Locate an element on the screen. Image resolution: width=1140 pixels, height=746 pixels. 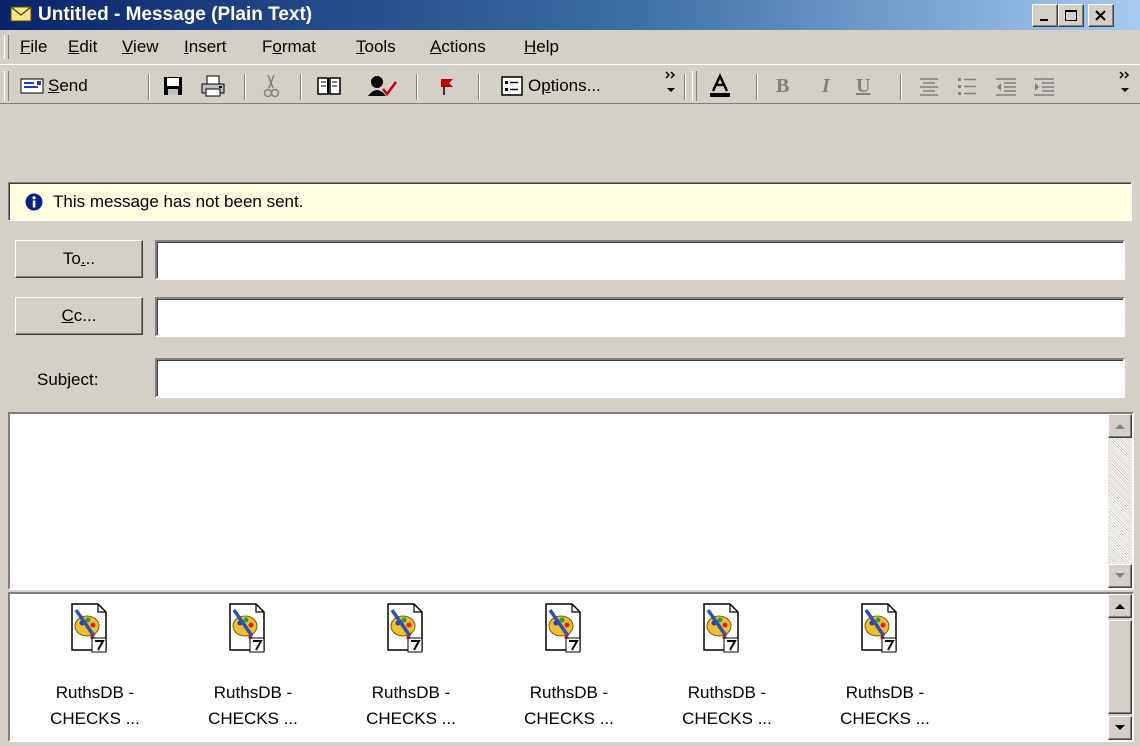
align-center-button is located at coordinates (929, 86).